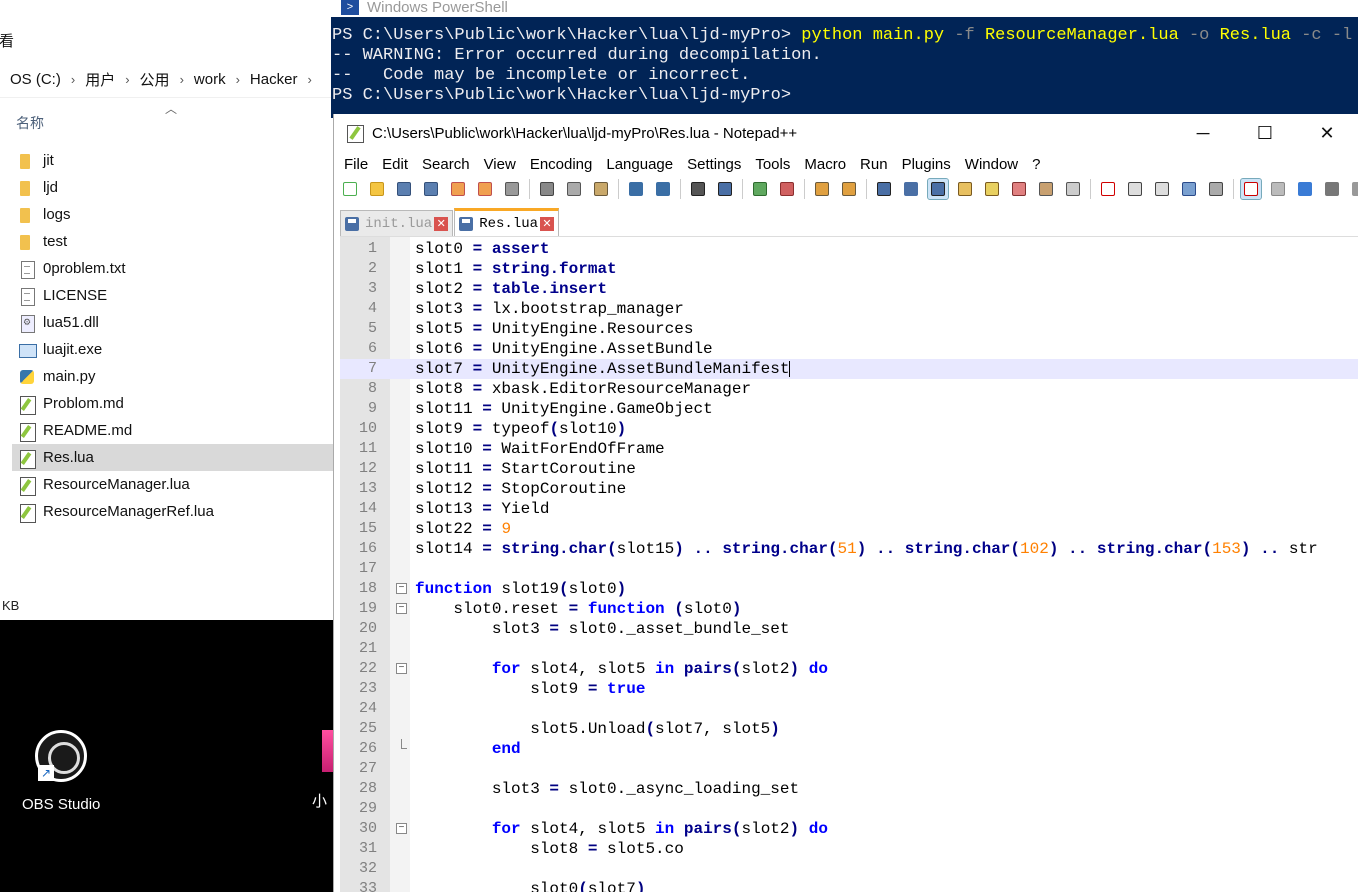  I want to click on menu-item: View, so click(500, 164).